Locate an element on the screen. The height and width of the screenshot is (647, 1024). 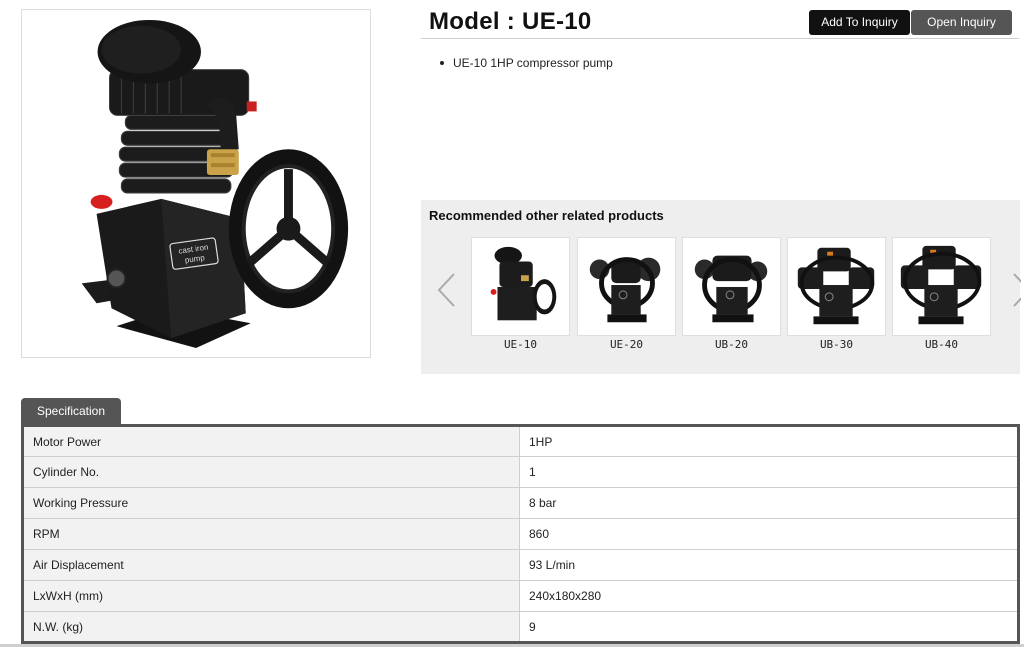
tab-specification: Specification is located at coordinates (71, 411).